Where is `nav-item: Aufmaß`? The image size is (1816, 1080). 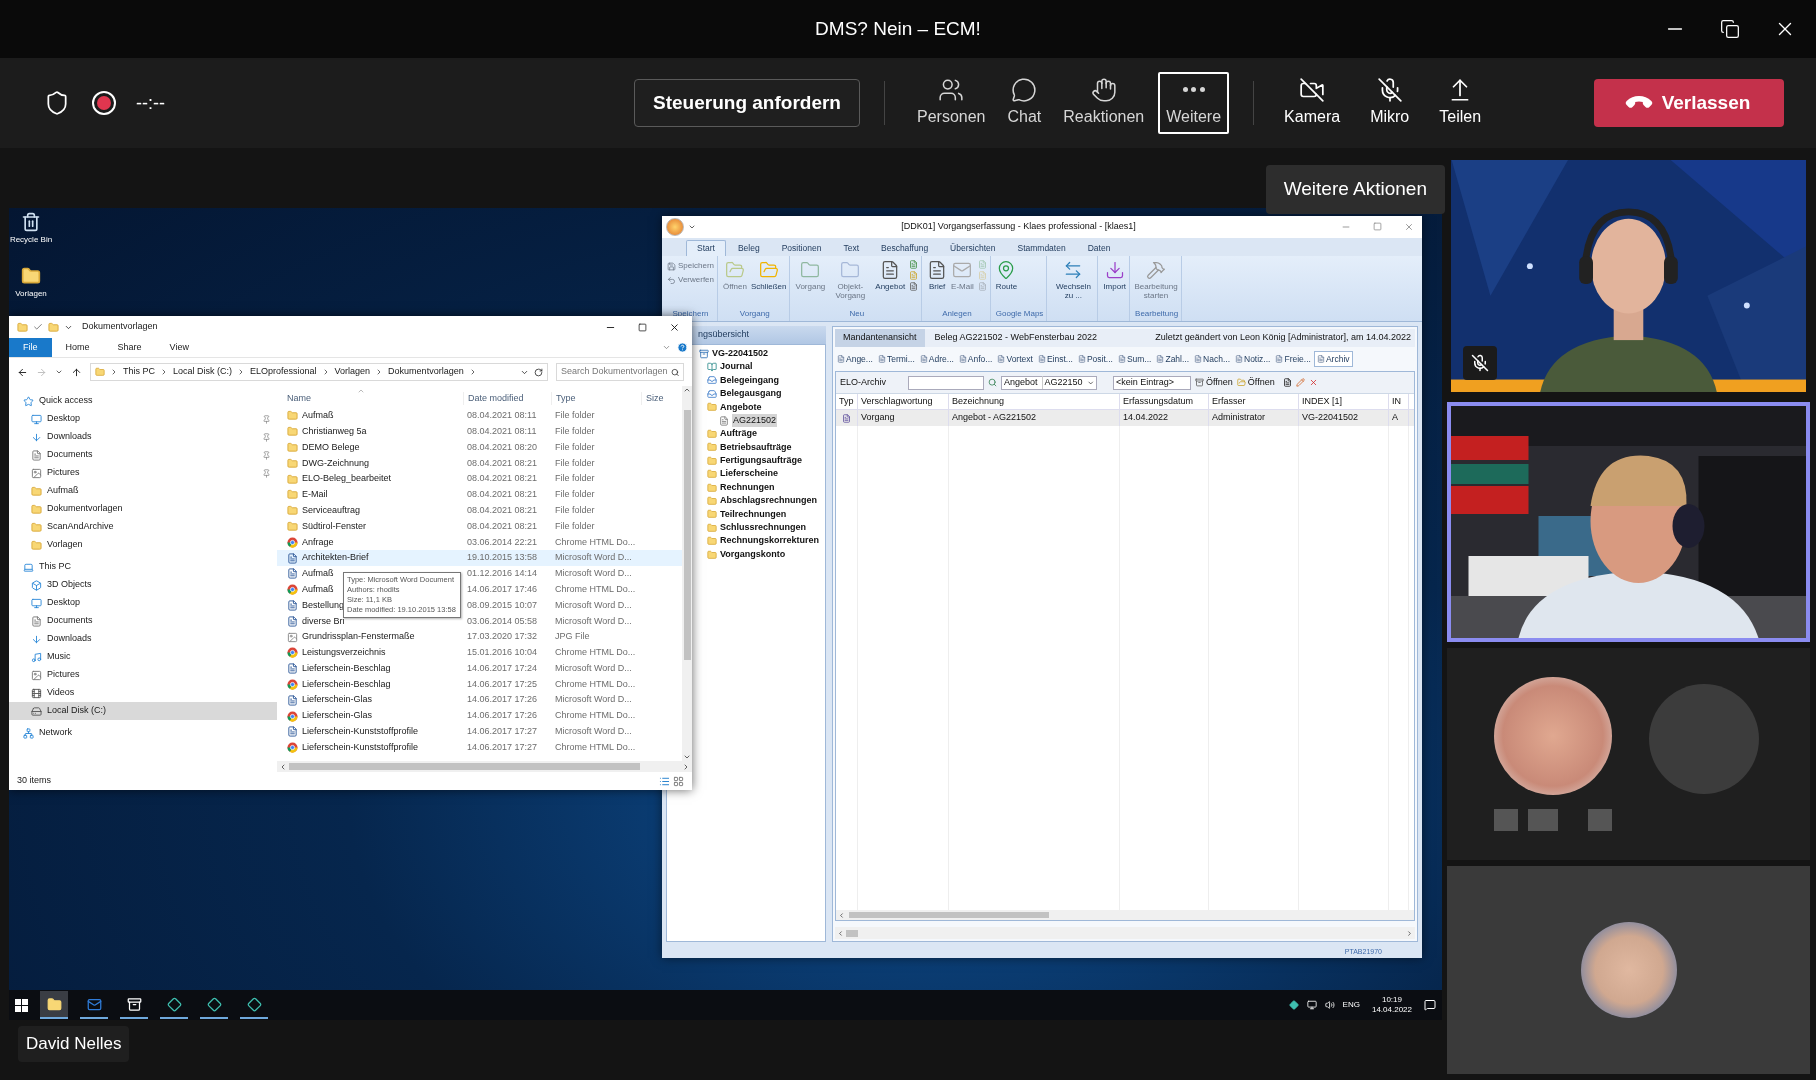
nav-item: Aufmaß is located at coordinates (143, 491).